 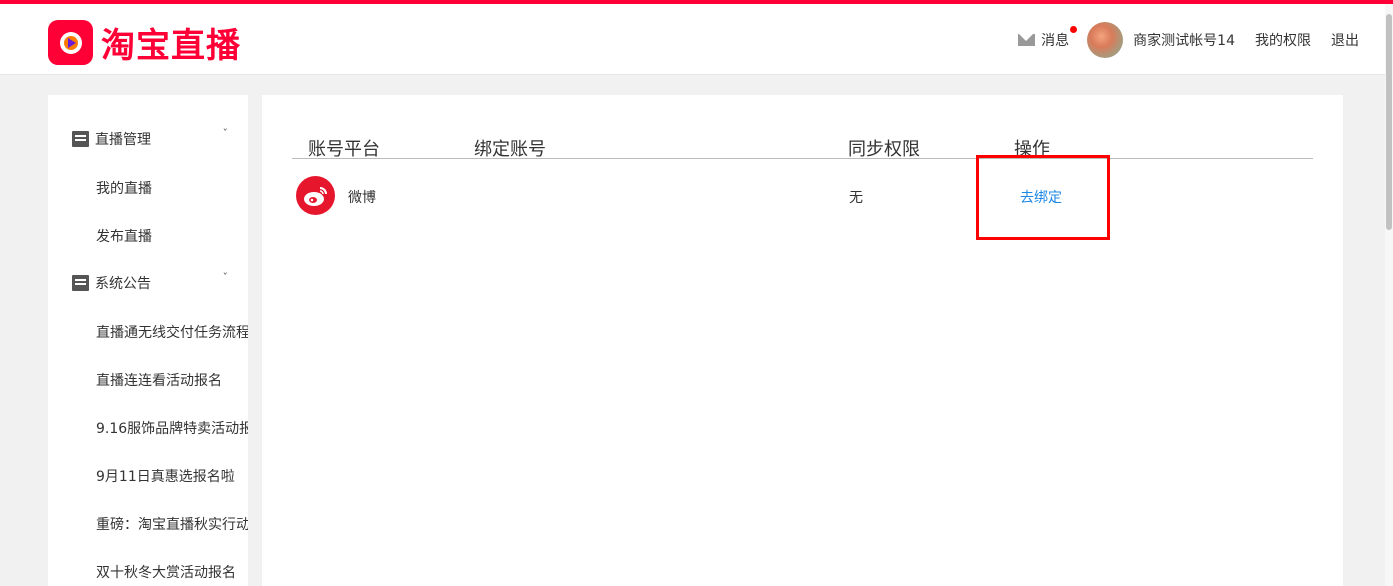 I want to click on sidebar-item-announcement: 直播通无线交付任务流程, so click(x=172, y=332).